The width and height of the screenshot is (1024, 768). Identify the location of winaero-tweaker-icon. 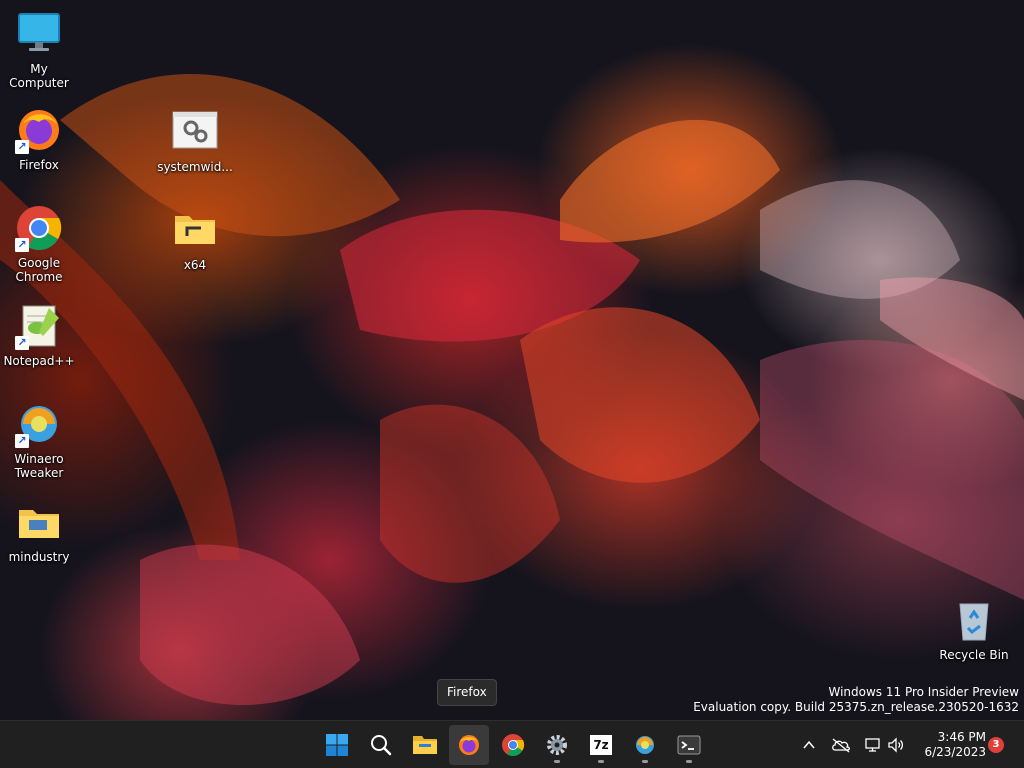
(645, 745).